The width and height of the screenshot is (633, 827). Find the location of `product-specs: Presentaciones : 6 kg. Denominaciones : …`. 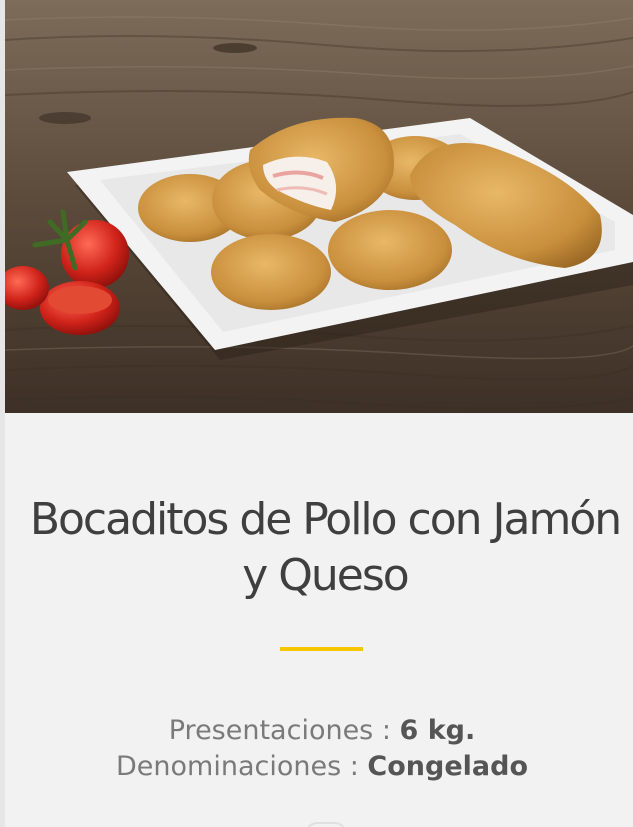

product-specs: Presentaciones : 6 kg. Denominaciones : … is located at coordinates (316, 749).